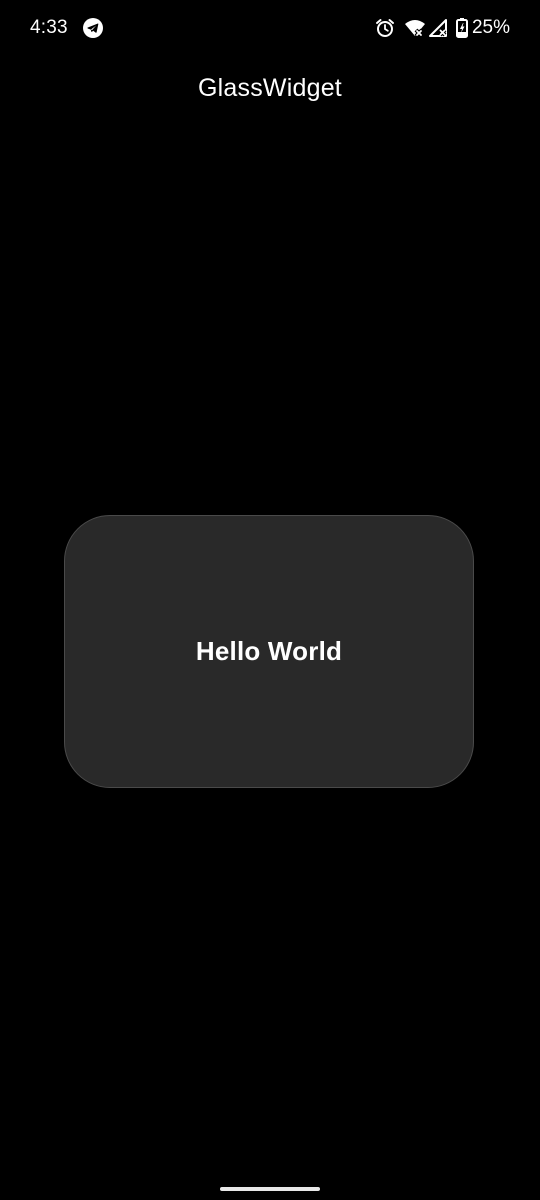 This screenshot has width=540, height=1200. I want to click on status-icons: 25%, so click(442, 28).